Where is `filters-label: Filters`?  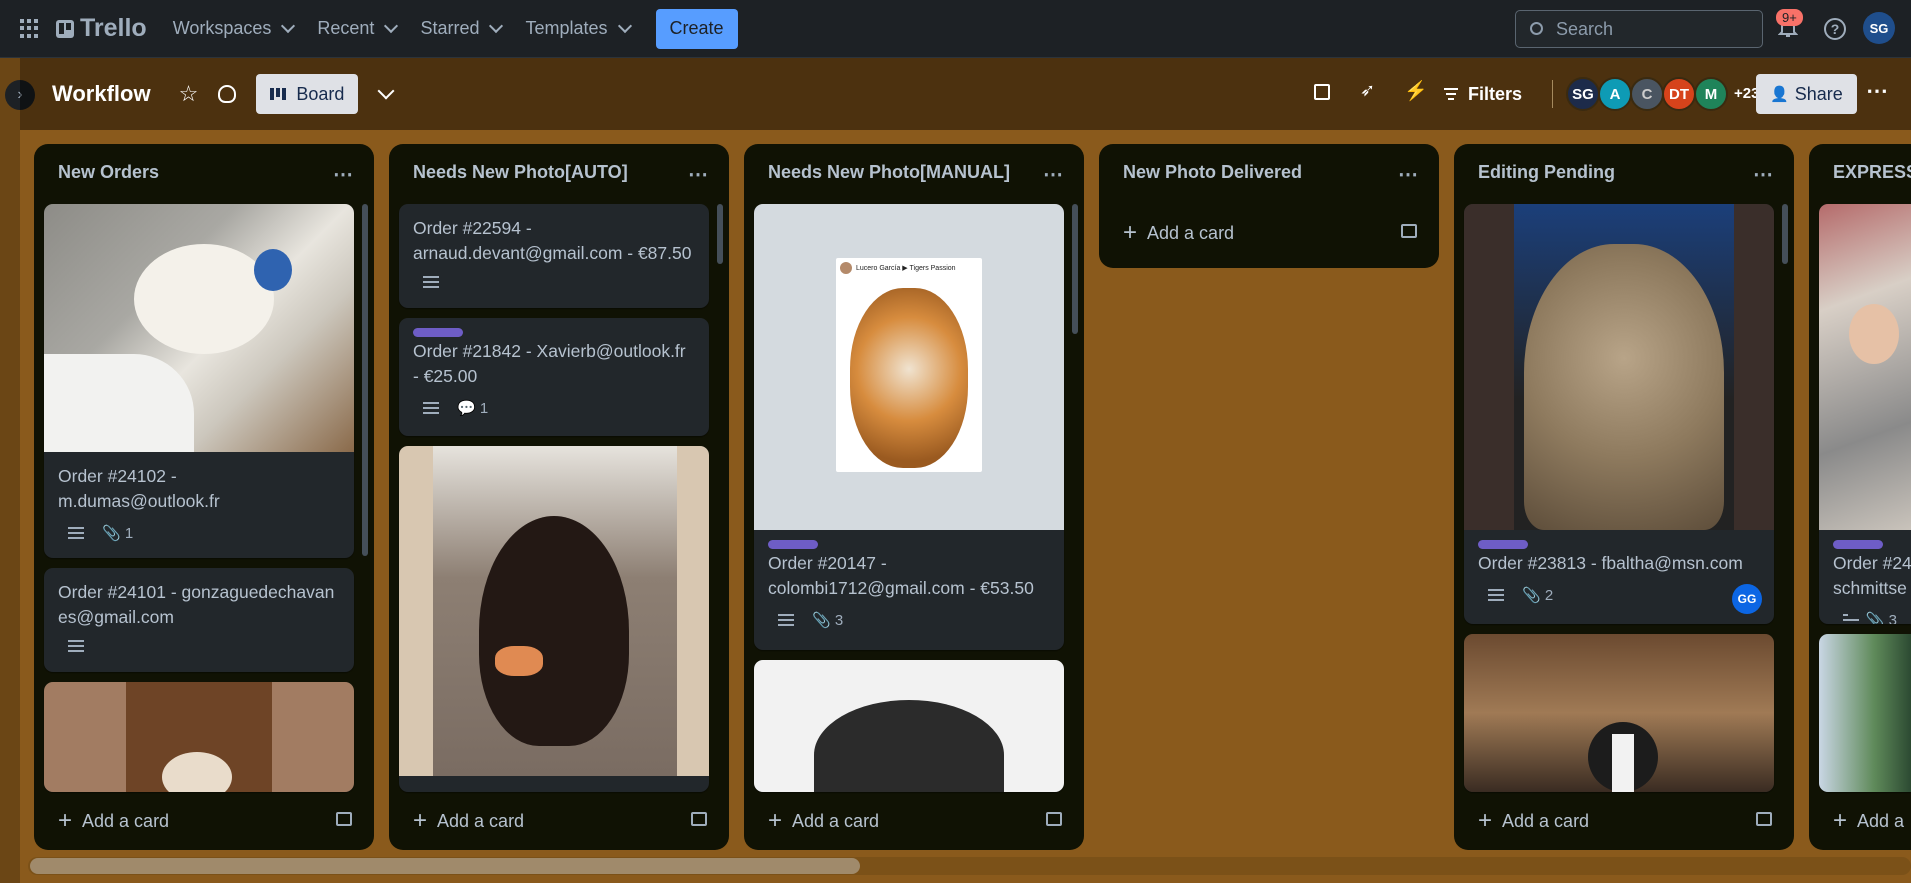
filters-label: Filters is located at coordinates (1495, 93).